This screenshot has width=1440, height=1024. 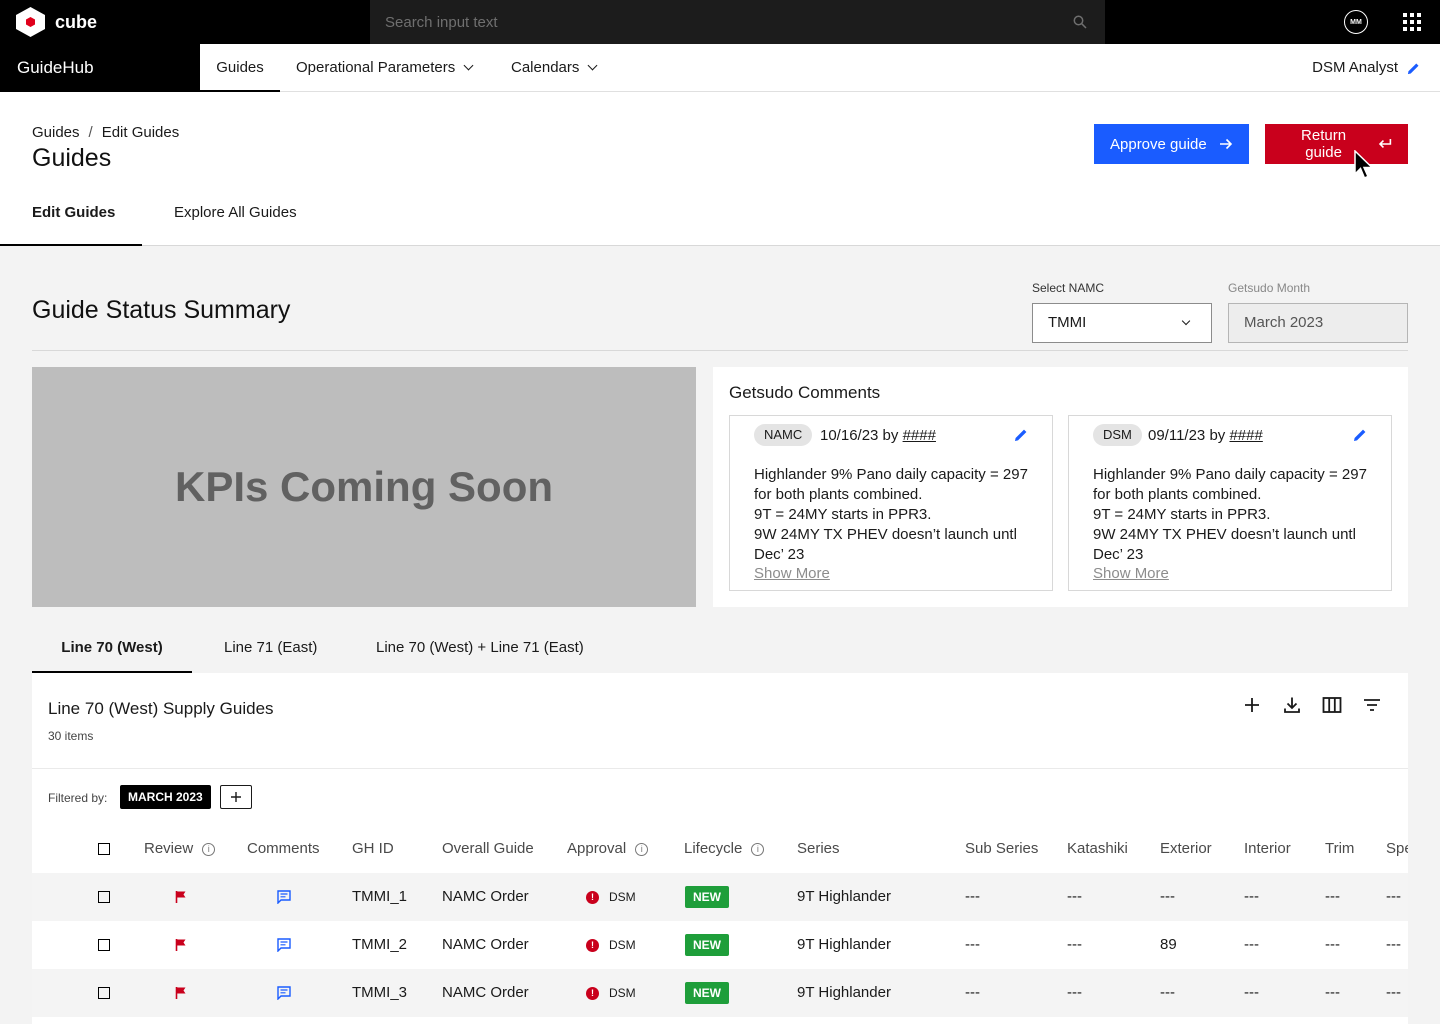 What do you see at coordinates (100, 68) in the screenshot?
I see `product-name: GuideHub` at bounding box center [100, 68].